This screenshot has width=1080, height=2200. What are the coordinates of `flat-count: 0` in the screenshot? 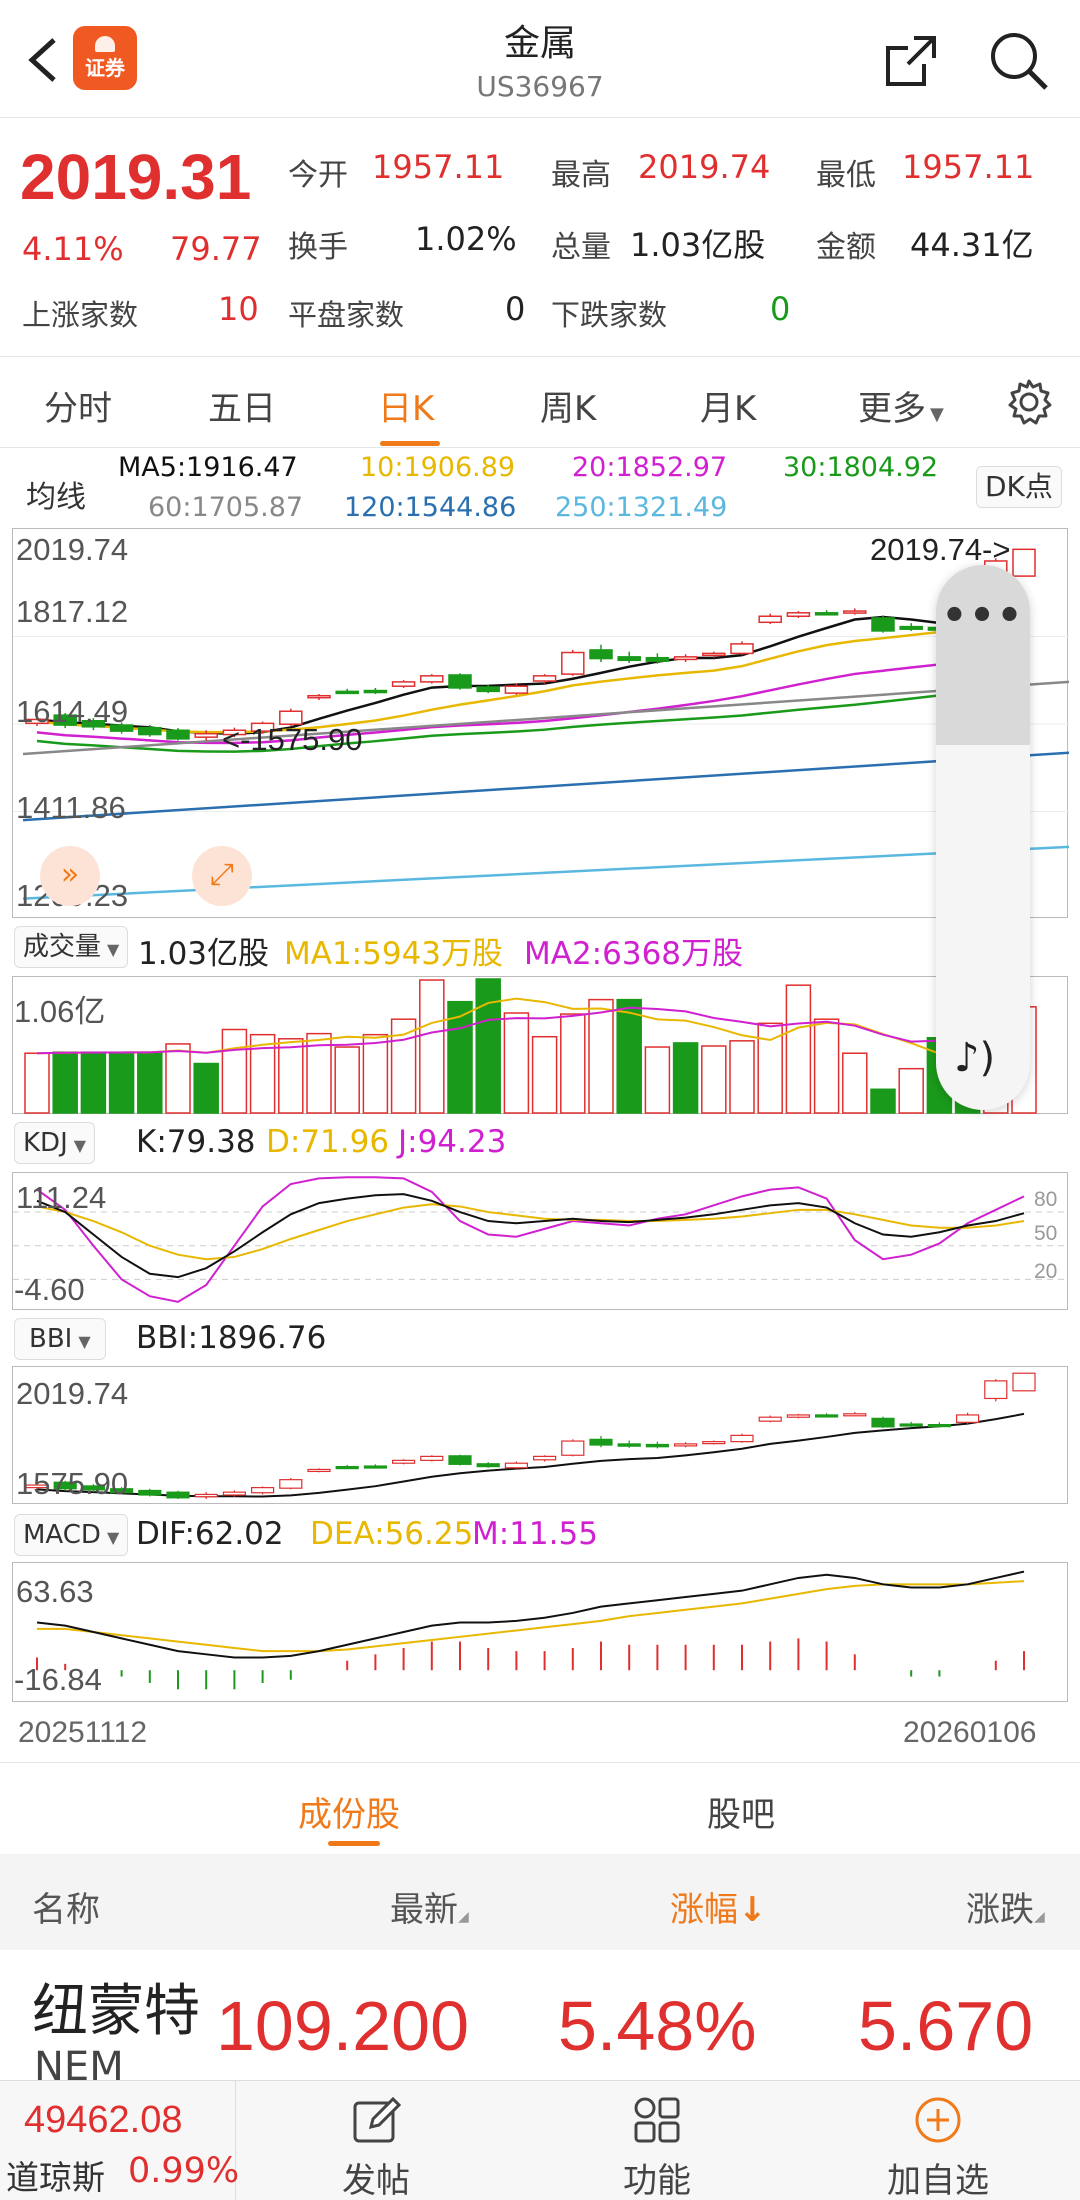 It's located at (515, 309).